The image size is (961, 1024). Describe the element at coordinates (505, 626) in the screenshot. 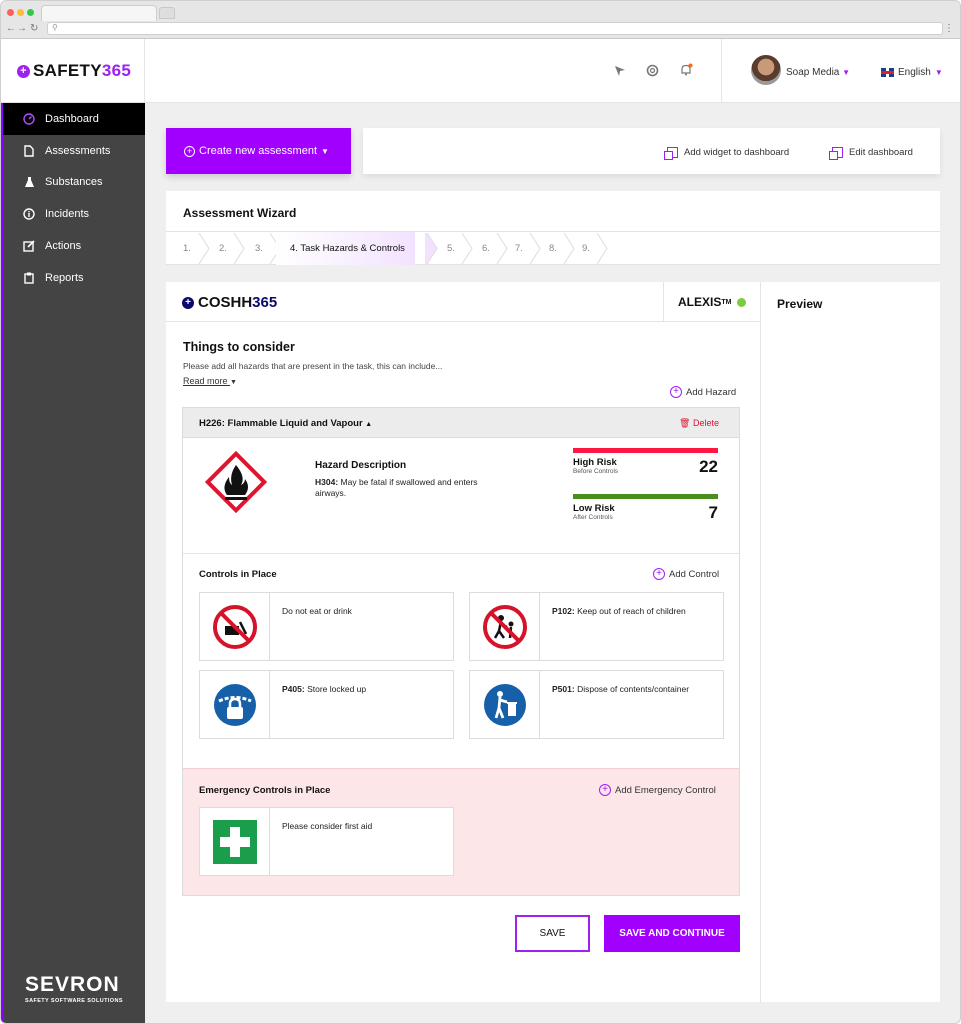

I see `no-children-icon` at that location.